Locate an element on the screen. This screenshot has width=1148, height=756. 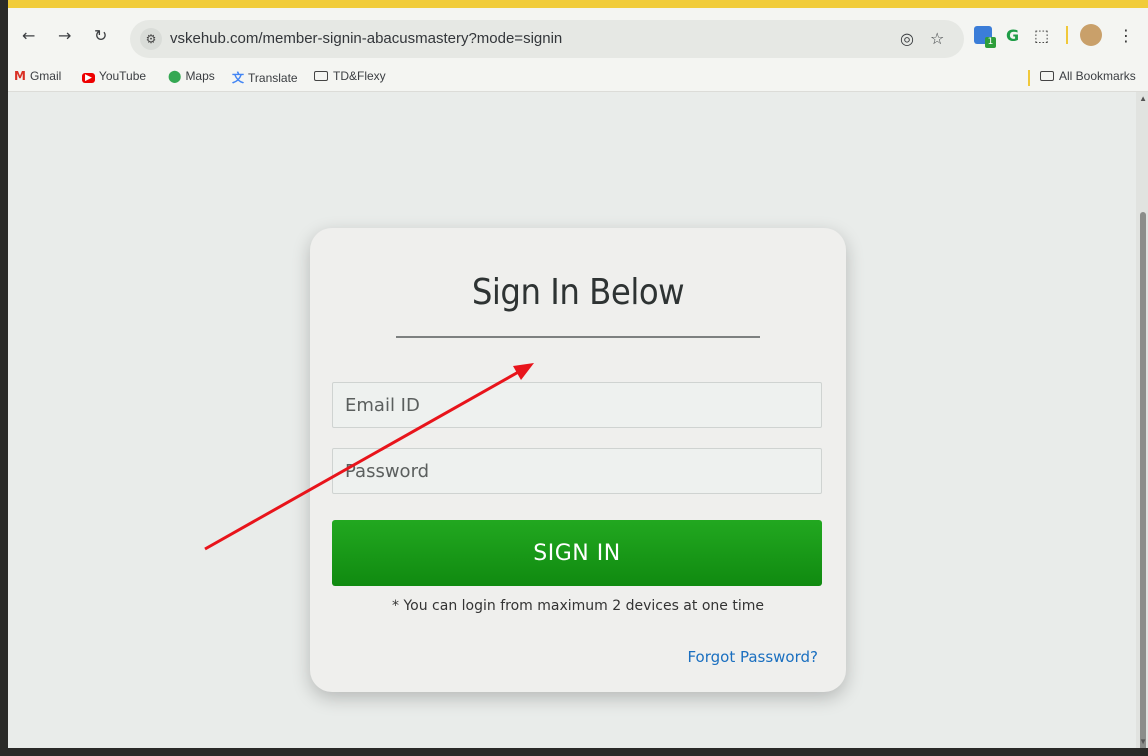
bookmark-maps: ⬤ Maps is located at coordinates (191, 76).